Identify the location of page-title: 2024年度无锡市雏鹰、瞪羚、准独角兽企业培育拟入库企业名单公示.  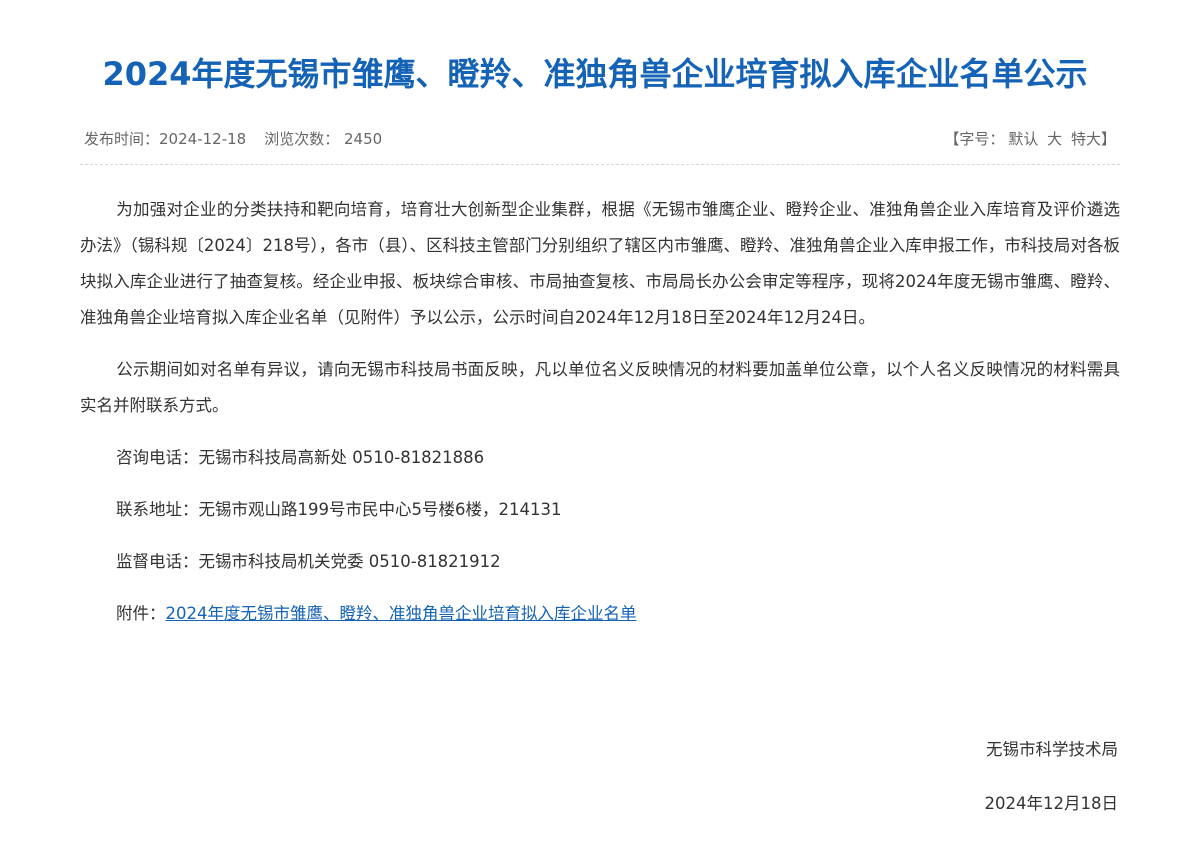
(595, 74).